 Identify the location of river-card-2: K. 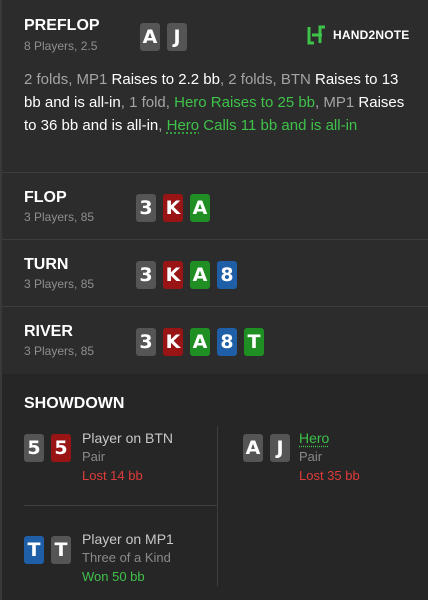
(173, 342).